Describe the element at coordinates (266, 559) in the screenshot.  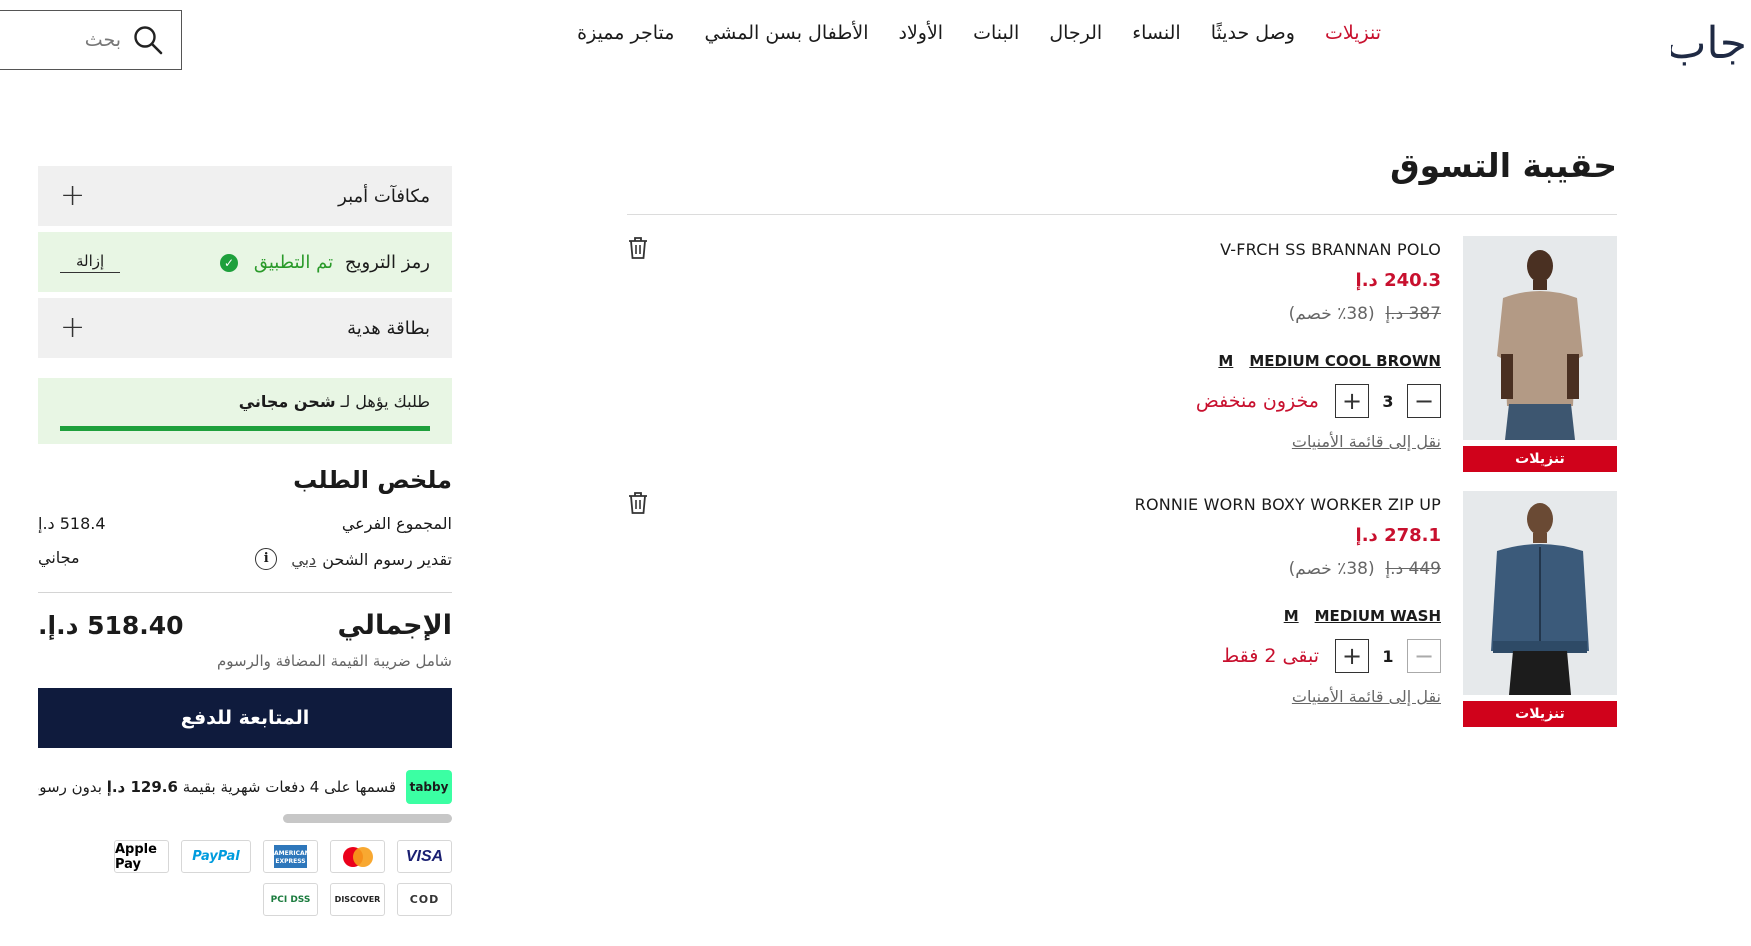
I see `info-icon: i` at that location.